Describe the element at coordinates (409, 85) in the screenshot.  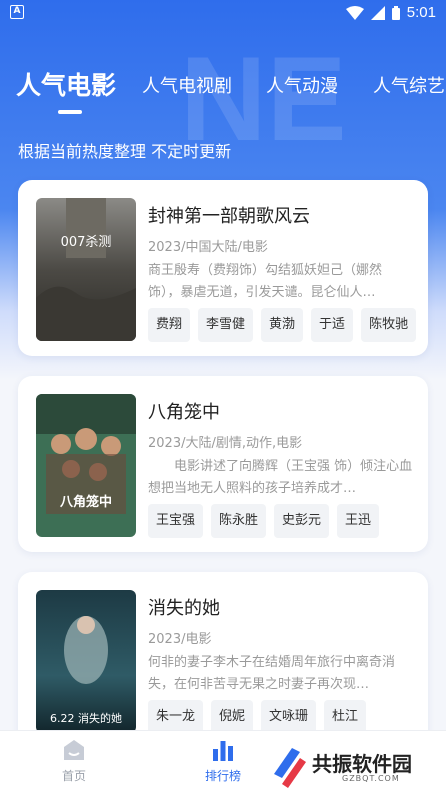
I see `tab-popular-variety: 人气综艺` at that location.